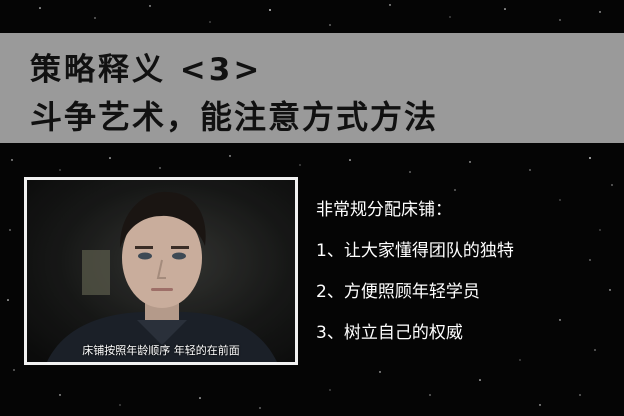 This screenshot has width=624, height=416. Describe the element at coordinates (146, 70) in the screenshot. I see `slide-title: 策略释义 <3>` at that location.